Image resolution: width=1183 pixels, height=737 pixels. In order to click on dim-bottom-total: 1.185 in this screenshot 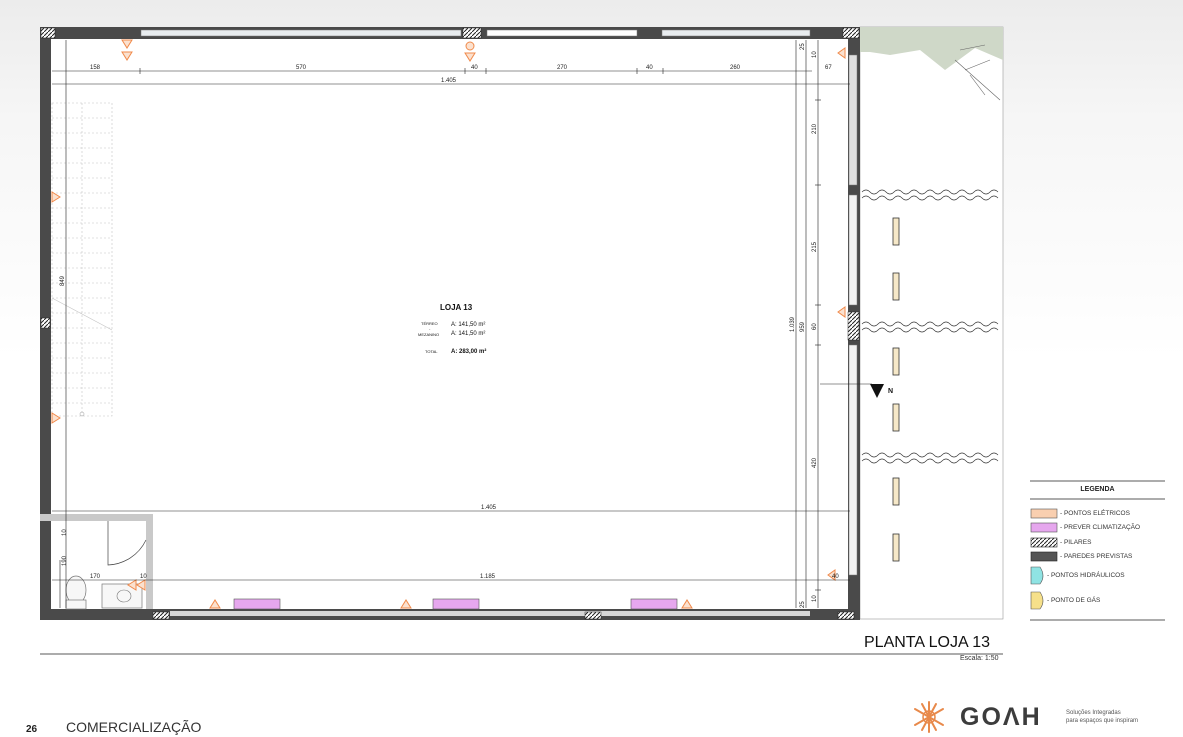, I will do `click(488, 577)`.